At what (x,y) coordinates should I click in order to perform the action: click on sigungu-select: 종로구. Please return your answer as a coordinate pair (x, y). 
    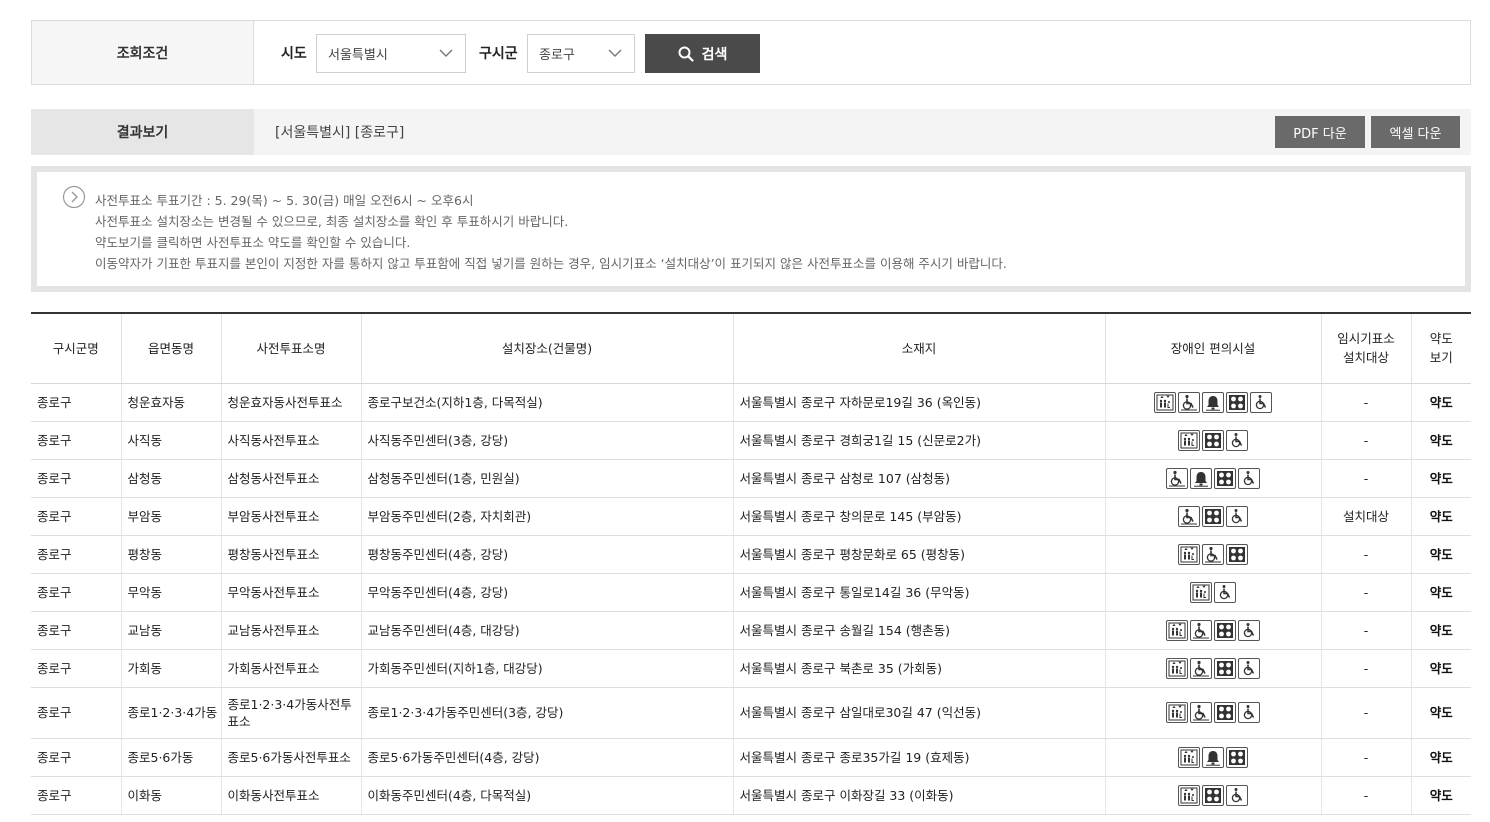
    Looking at the image, I should click on (581, 53).